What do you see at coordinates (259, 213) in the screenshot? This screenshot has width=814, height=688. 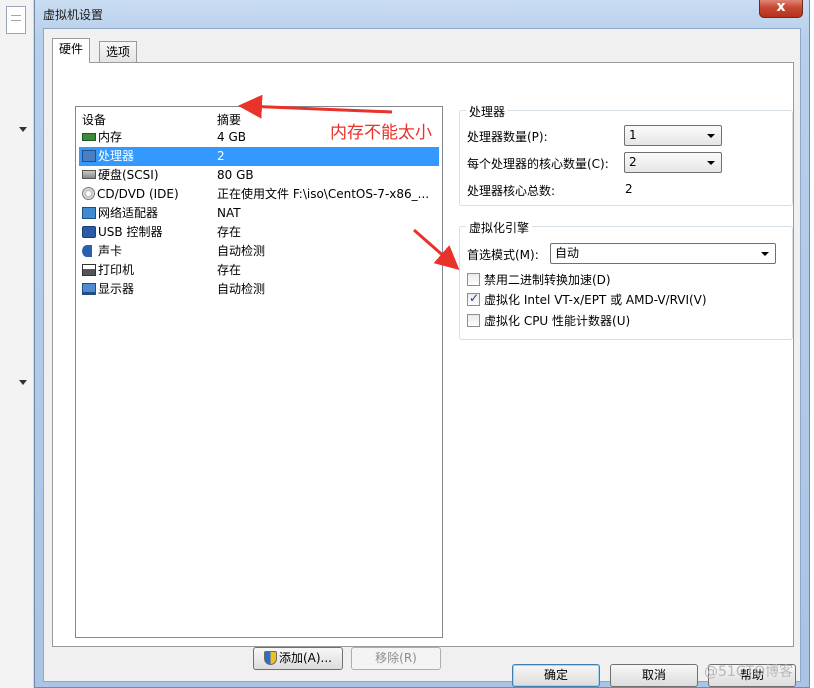 I see `device-row-network-adapter: 网络适配器 NAT` at bounding box center [259, 213].